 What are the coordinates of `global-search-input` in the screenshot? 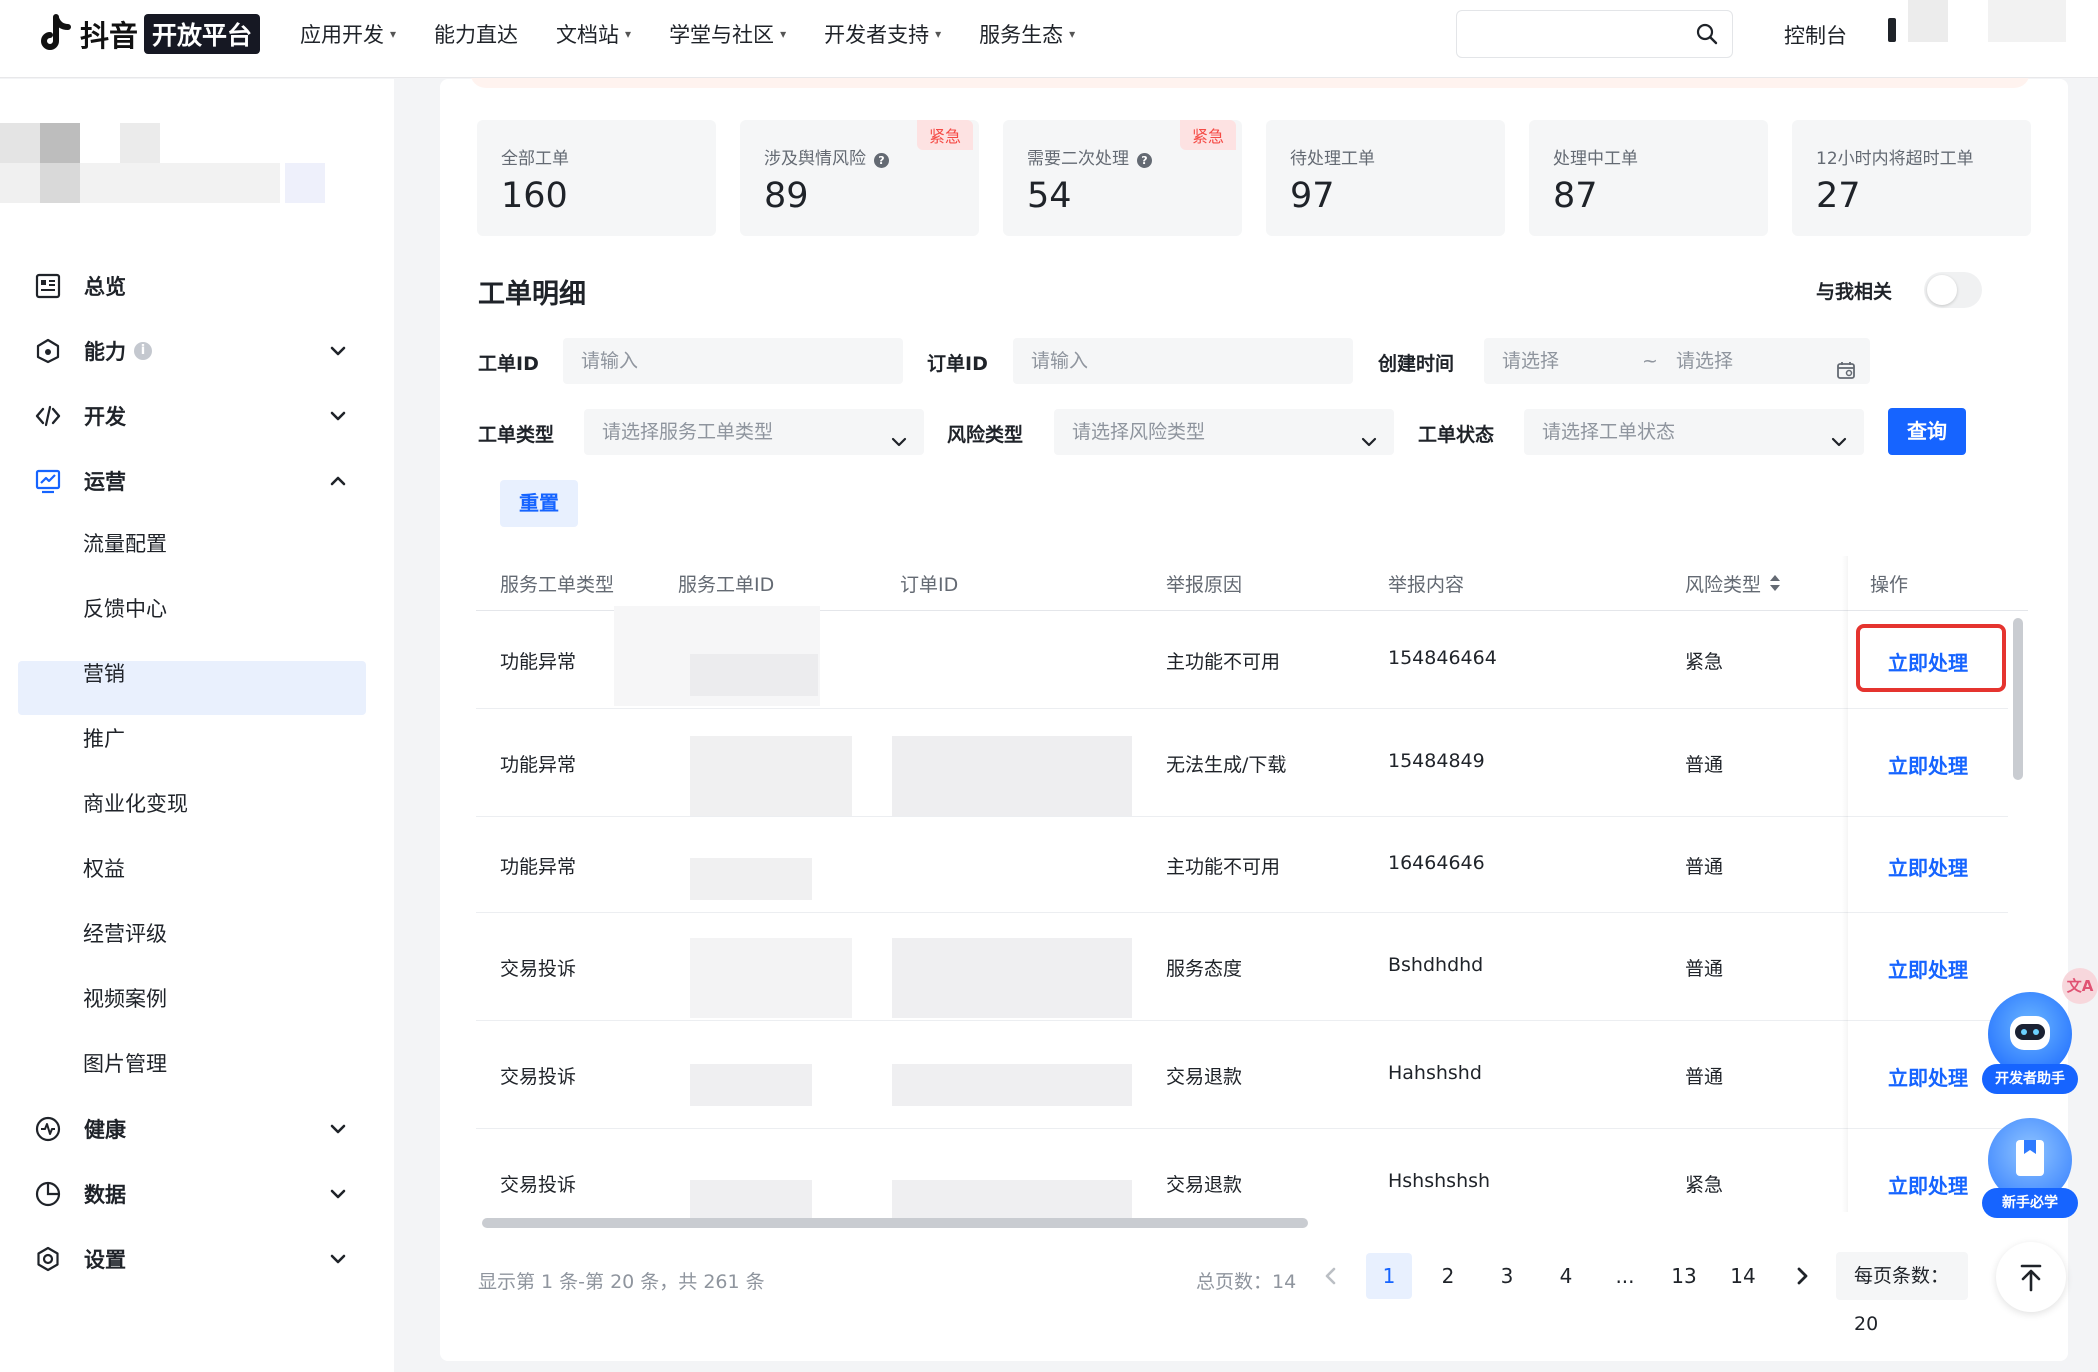 It's located at (1594, 34).